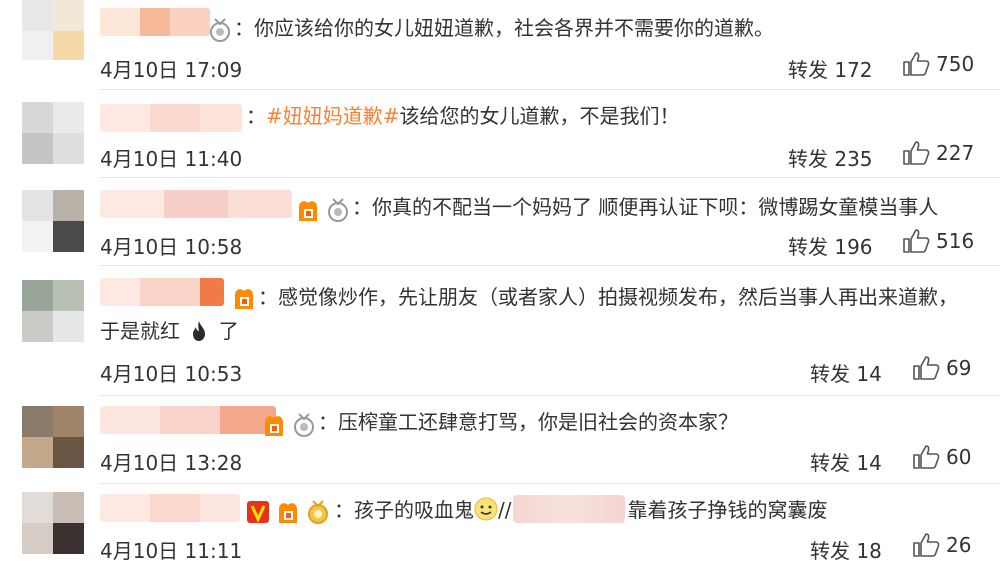 The width and height of the screenshot is (1000, 568). What do you see at coordinates (500, 526) in the screenshot?
I see `comment-item: ：孩子的吸血鬼//靠着孩子挣钱的窝囊废 4月10日 11:11 转发 18 26` at bounding box center [500, 526].